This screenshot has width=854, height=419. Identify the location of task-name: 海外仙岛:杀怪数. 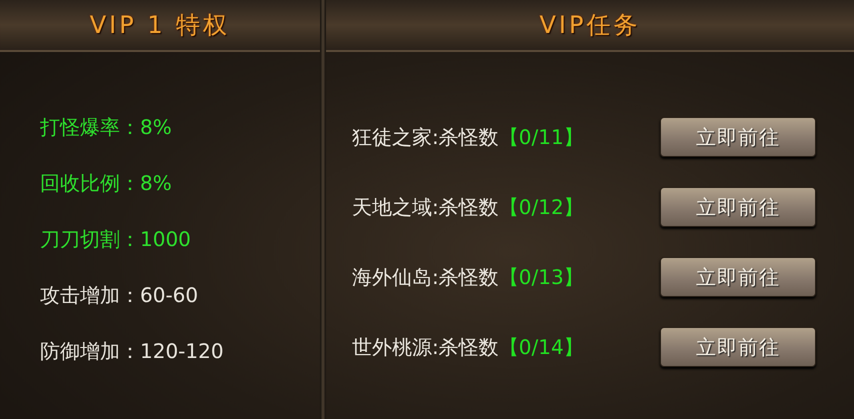
(425, 277).